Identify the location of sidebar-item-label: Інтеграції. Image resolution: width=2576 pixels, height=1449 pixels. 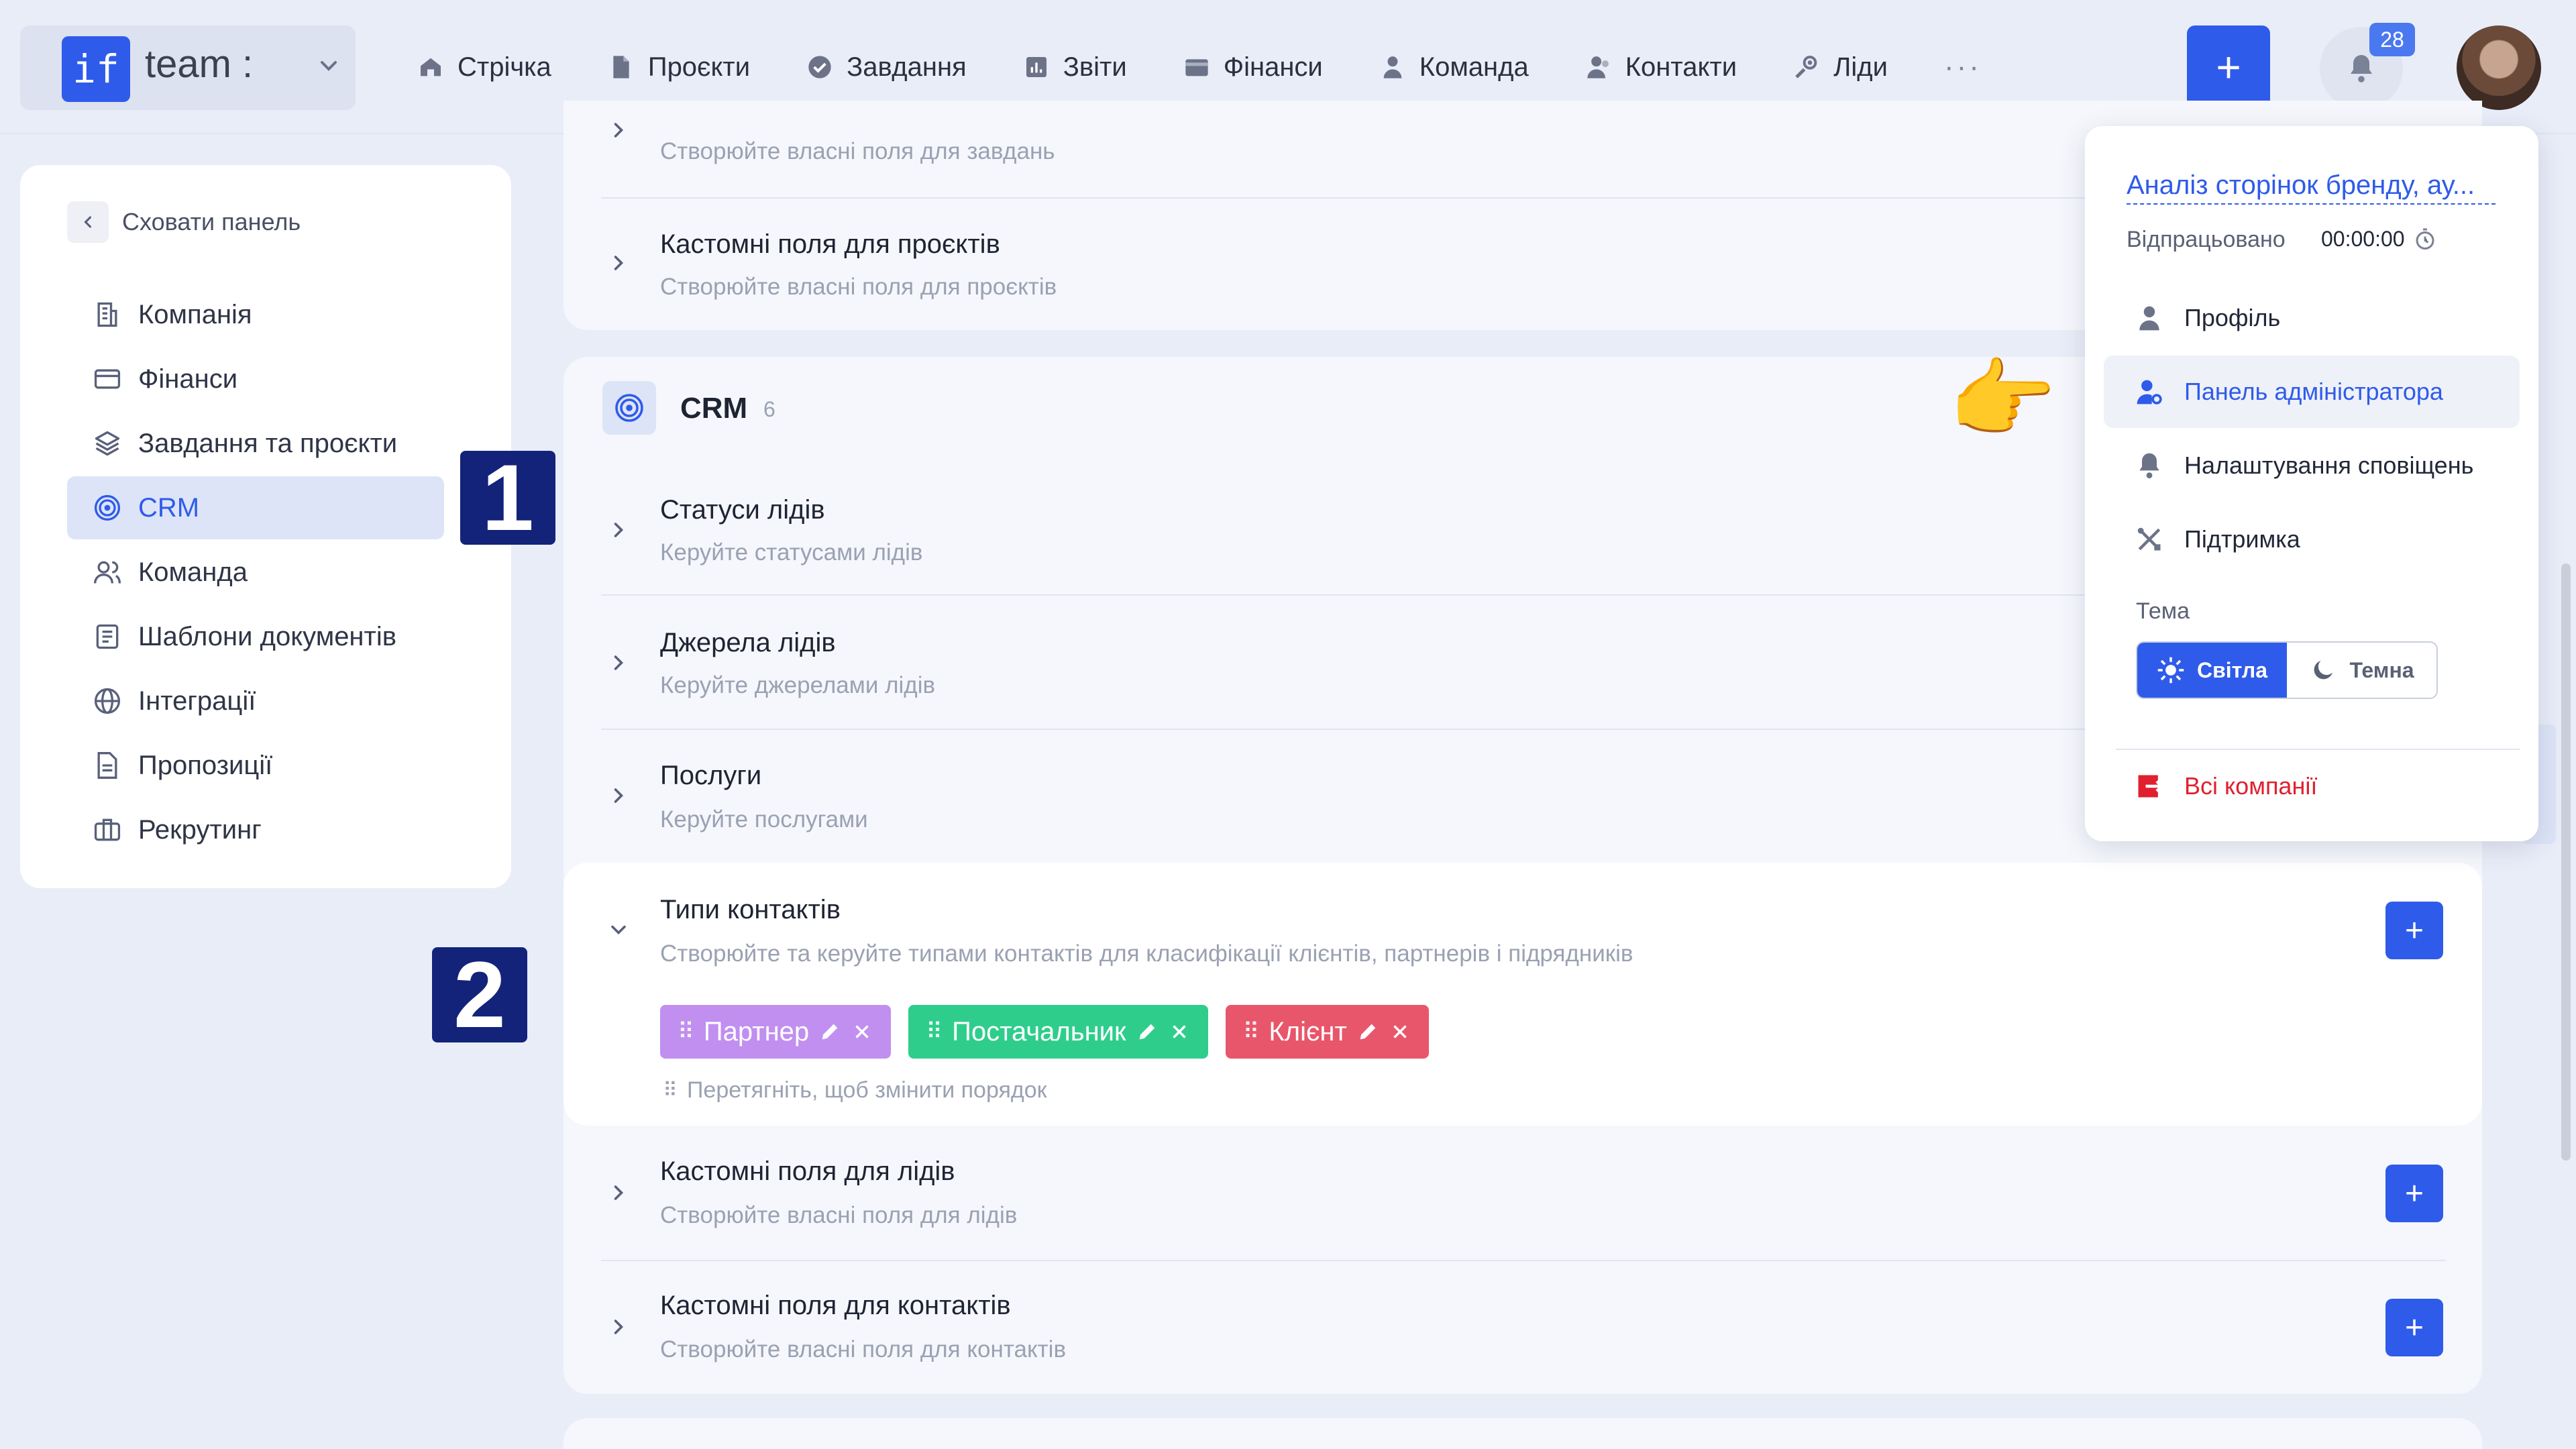
(197, 701).